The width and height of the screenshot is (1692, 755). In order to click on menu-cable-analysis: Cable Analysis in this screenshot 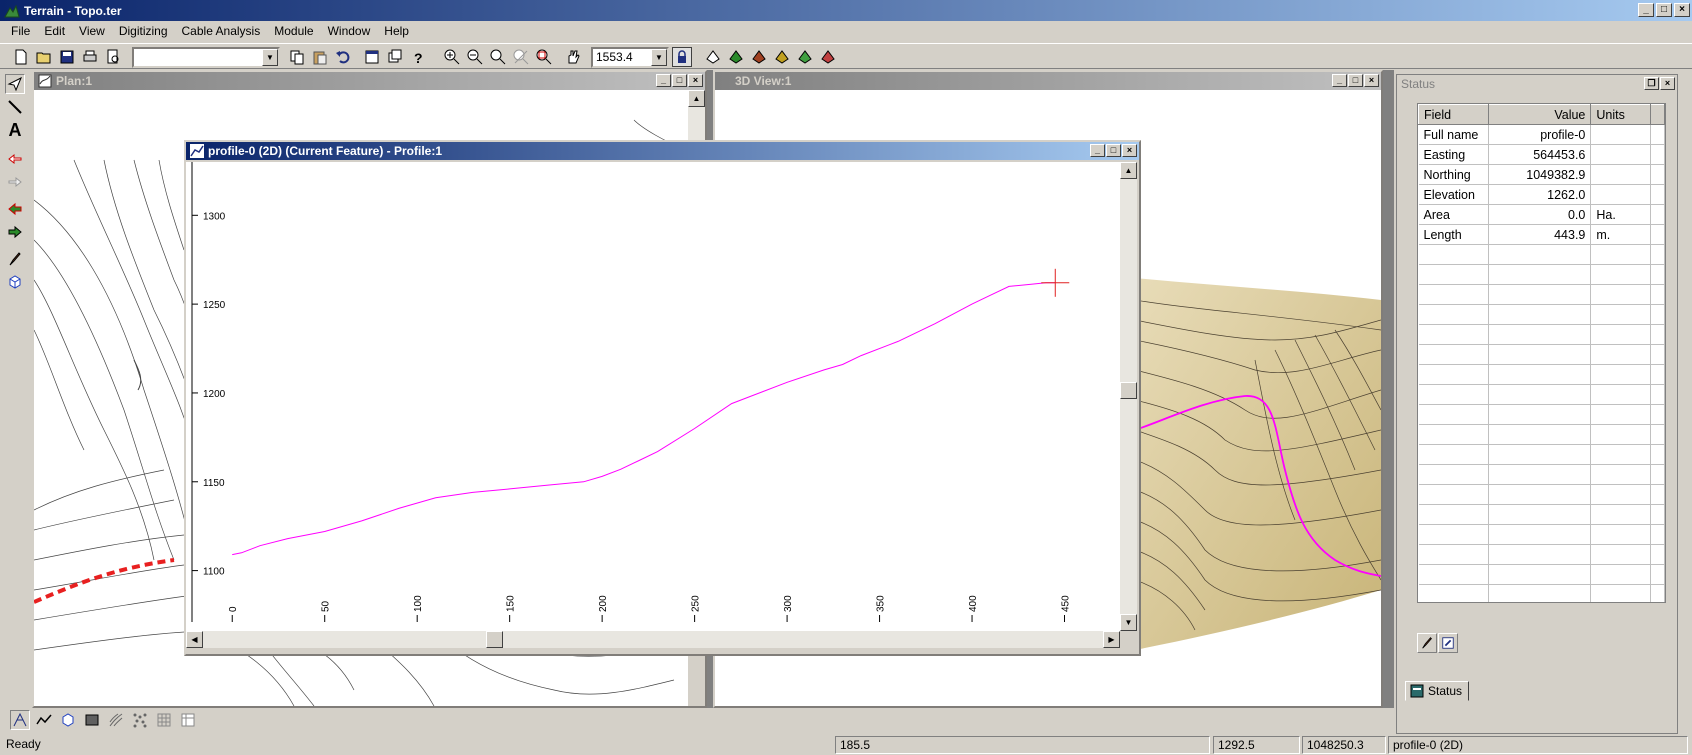, I will do `click(221, 31)`.